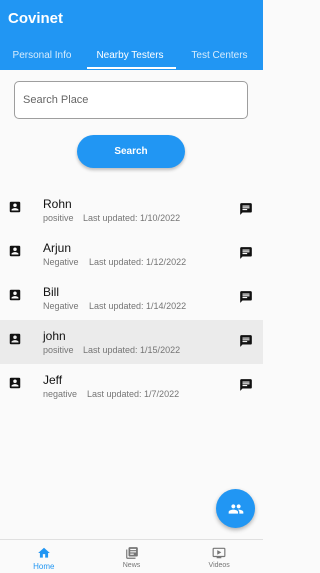  What do you see at coordinates (131, 386) in the screenshot?
I see `list-item: Jeff negative Last updated: 1/7/2022` at bounding box center [131, 386].